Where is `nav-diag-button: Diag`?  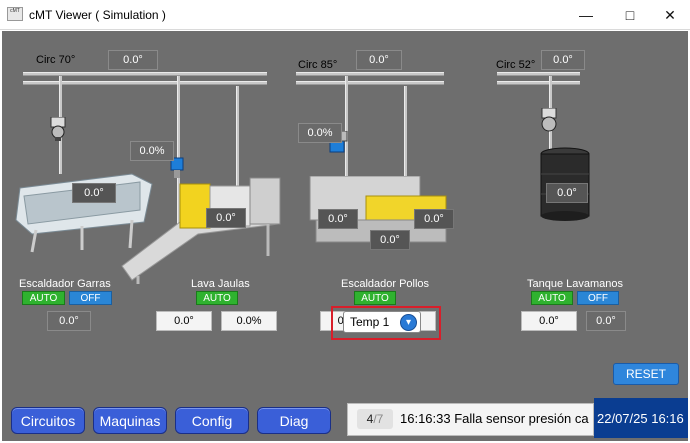 nav-diag-button: Diag is located at coordinates (294, 420).